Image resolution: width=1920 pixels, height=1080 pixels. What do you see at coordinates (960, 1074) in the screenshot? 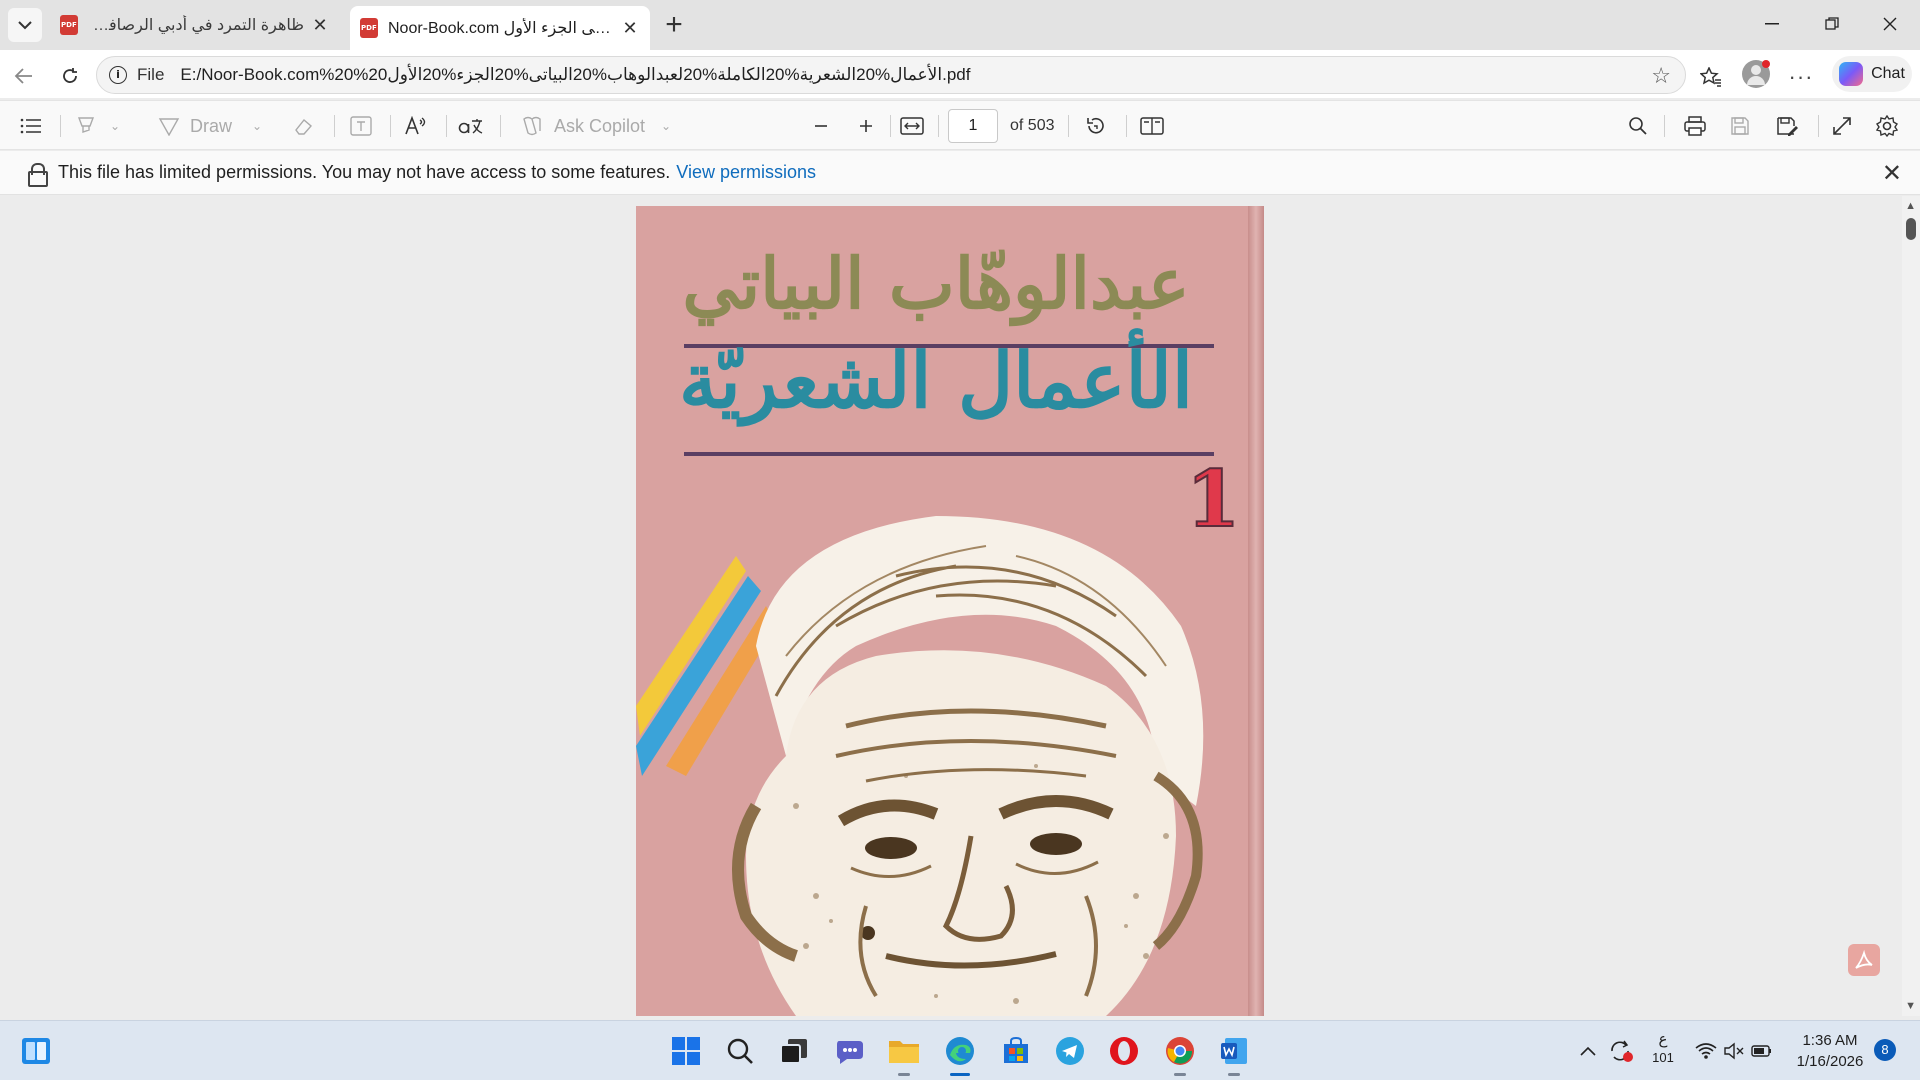
I see `active-indicator` at bounding box center [960, 1074].